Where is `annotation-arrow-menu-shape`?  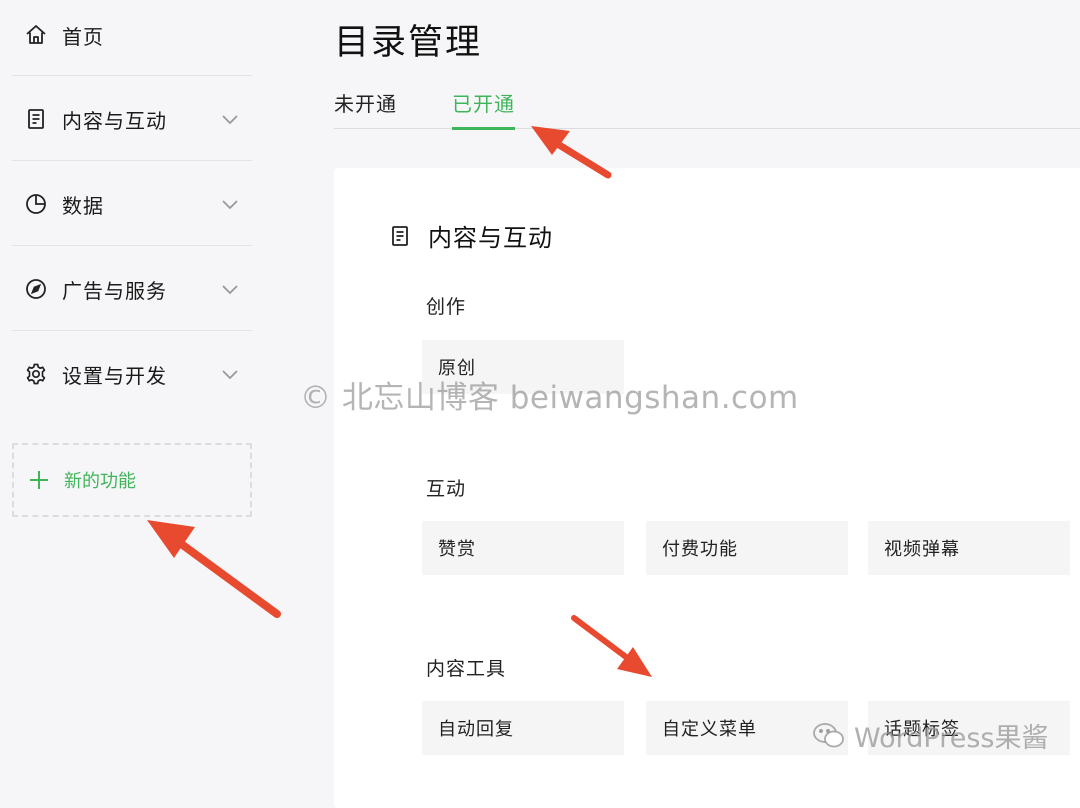 annotation-arrow-menu-shape is located at coordinates (611, 646).